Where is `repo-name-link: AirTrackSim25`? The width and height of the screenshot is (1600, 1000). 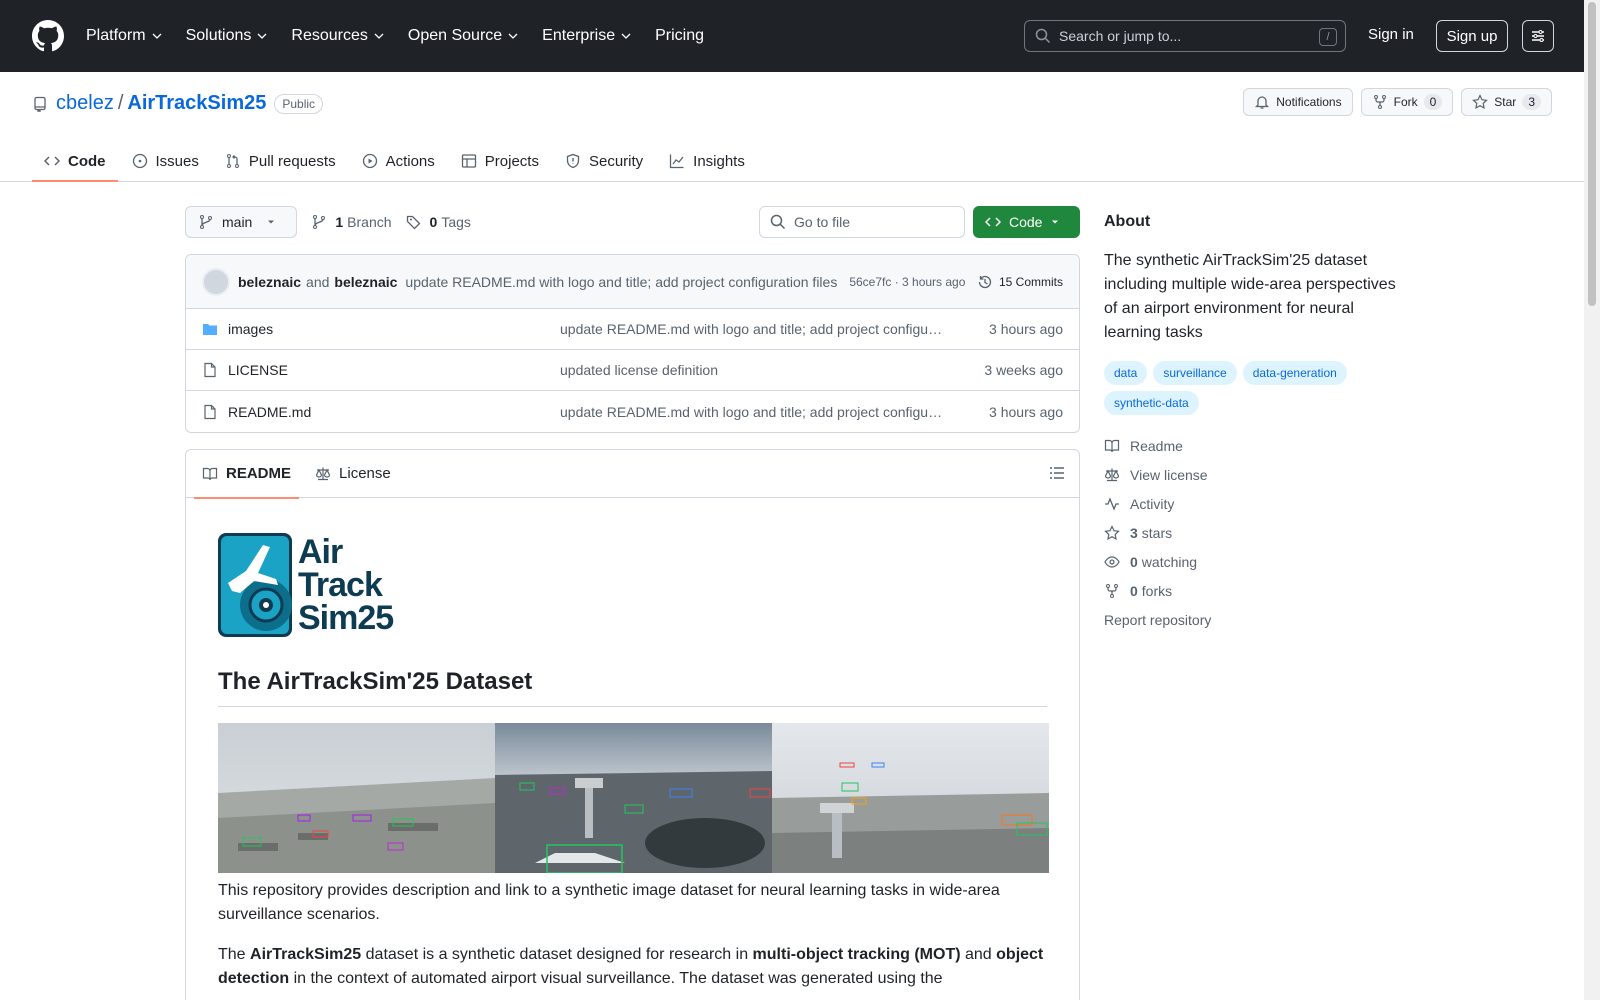
repo-name-link: AirTrackSim25 is located at coordinates (196, 103).